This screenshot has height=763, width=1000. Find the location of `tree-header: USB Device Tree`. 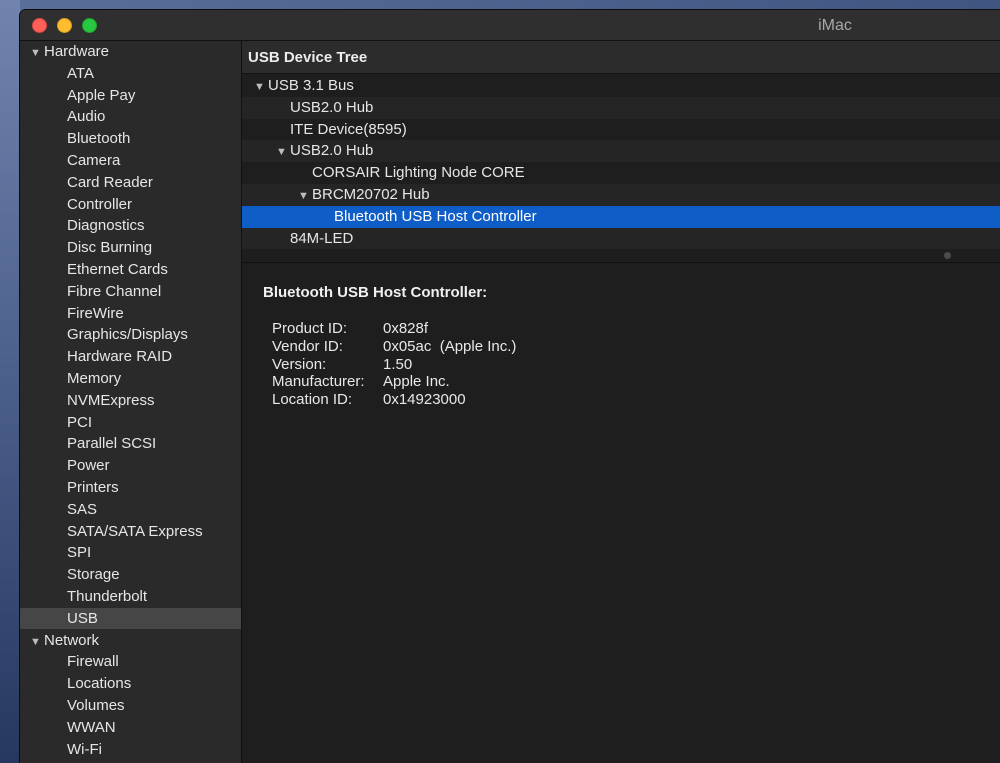

tree-header: USB Device Tree is located at coordinates (621, 57).